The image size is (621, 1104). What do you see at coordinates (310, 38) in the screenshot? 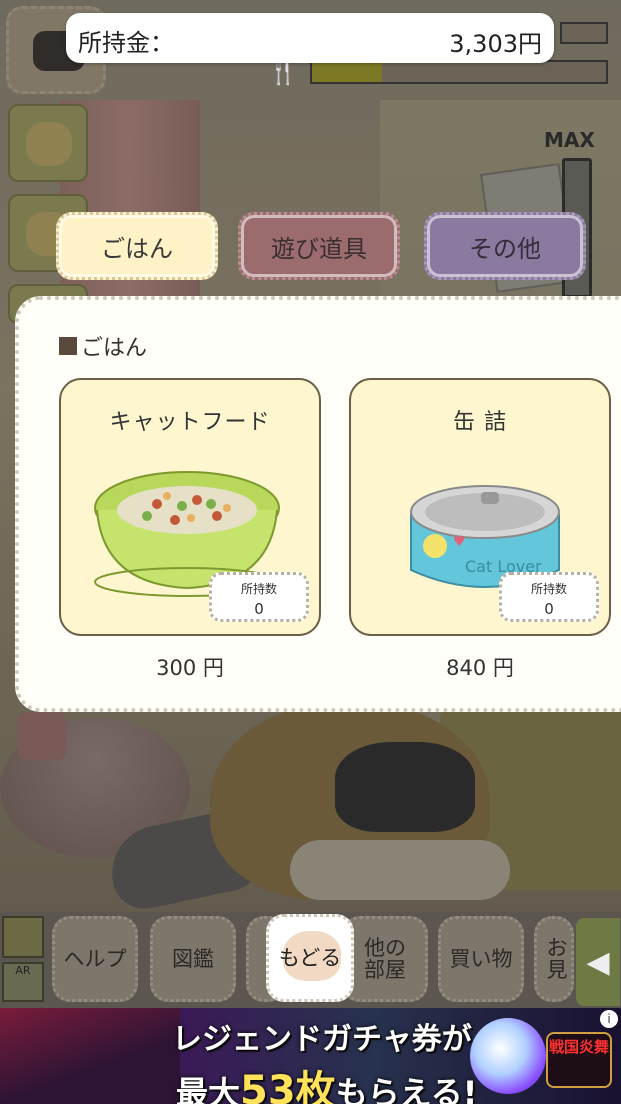
I see `money-display: 所持金： 3,303円` at bounding box center [310, 38].